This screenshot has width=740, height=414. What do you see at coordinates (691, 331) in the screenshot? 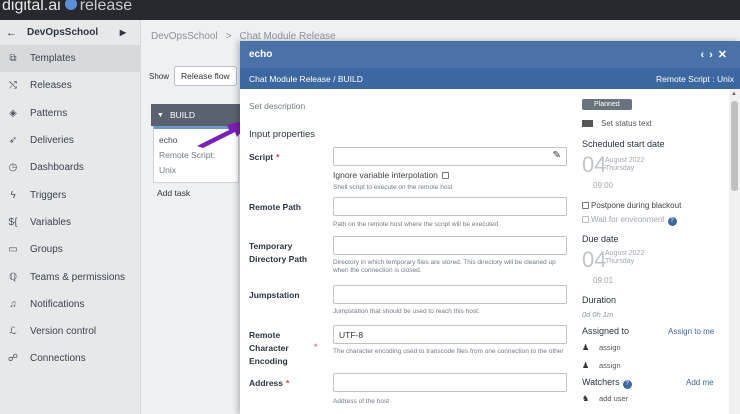
I see `assign-to-me-link: Assign to me` at bounding box center [691, 331].